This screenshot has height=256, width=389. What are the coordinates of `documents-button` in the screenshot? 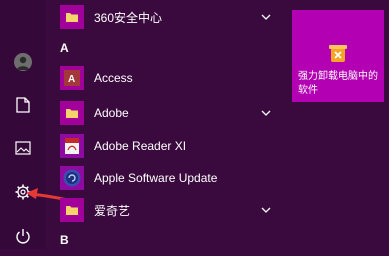 It's located at (23, 105).